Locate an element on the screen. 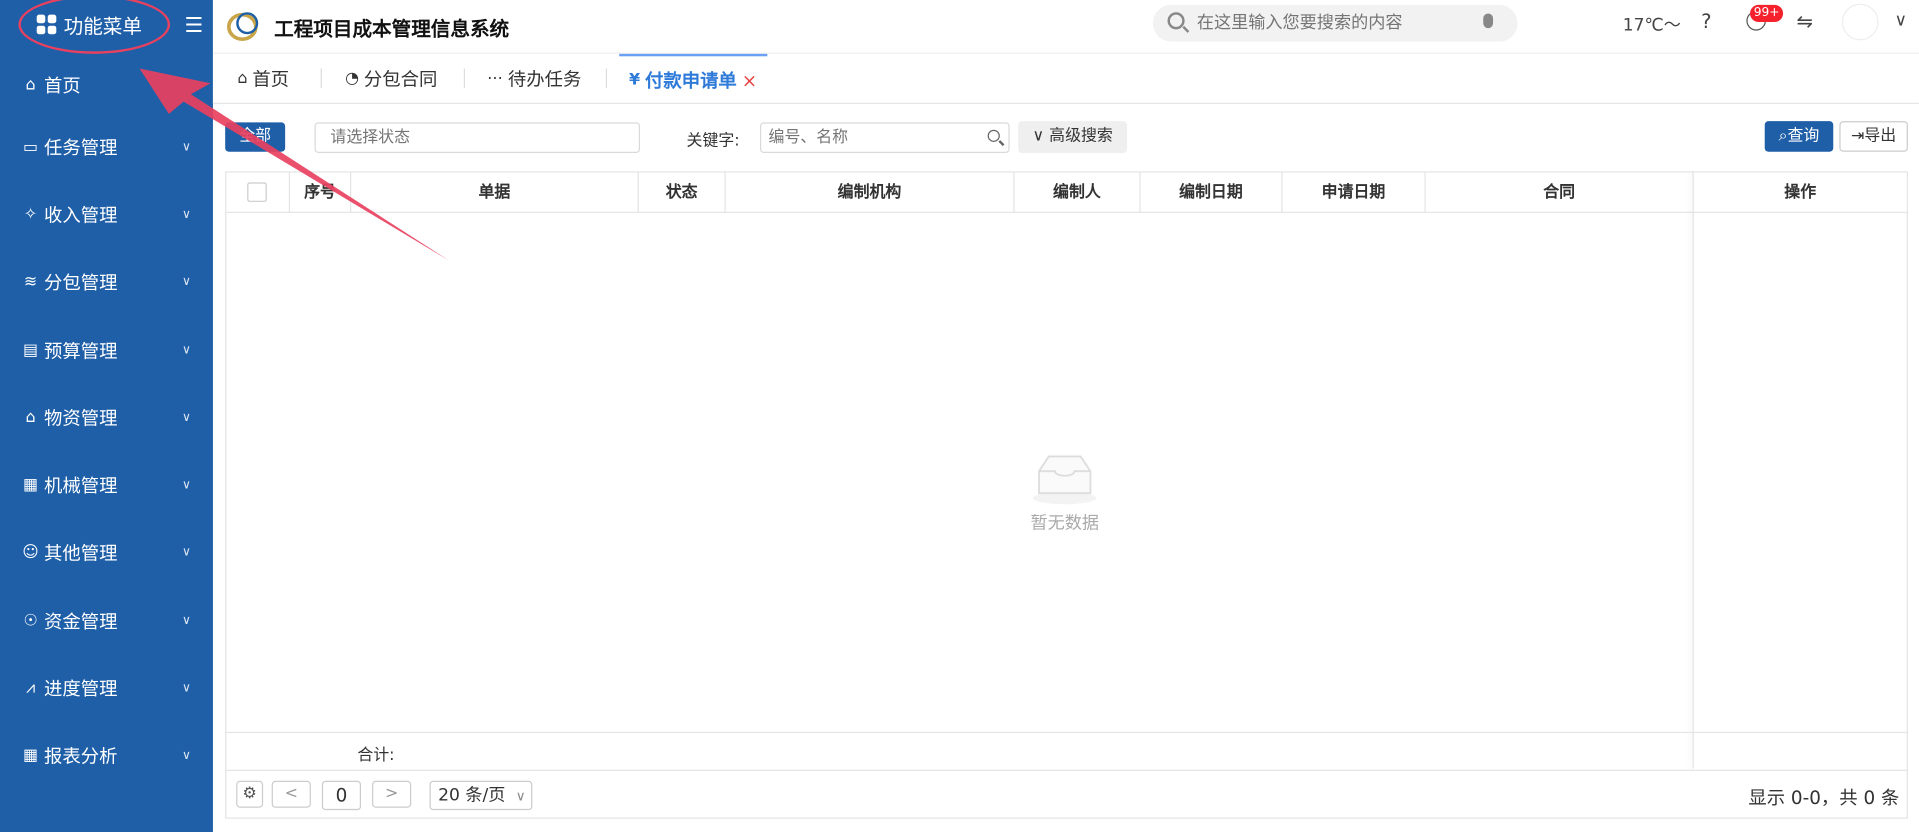  export-button: ⇥导出 is located at coordinates (1873, 136).